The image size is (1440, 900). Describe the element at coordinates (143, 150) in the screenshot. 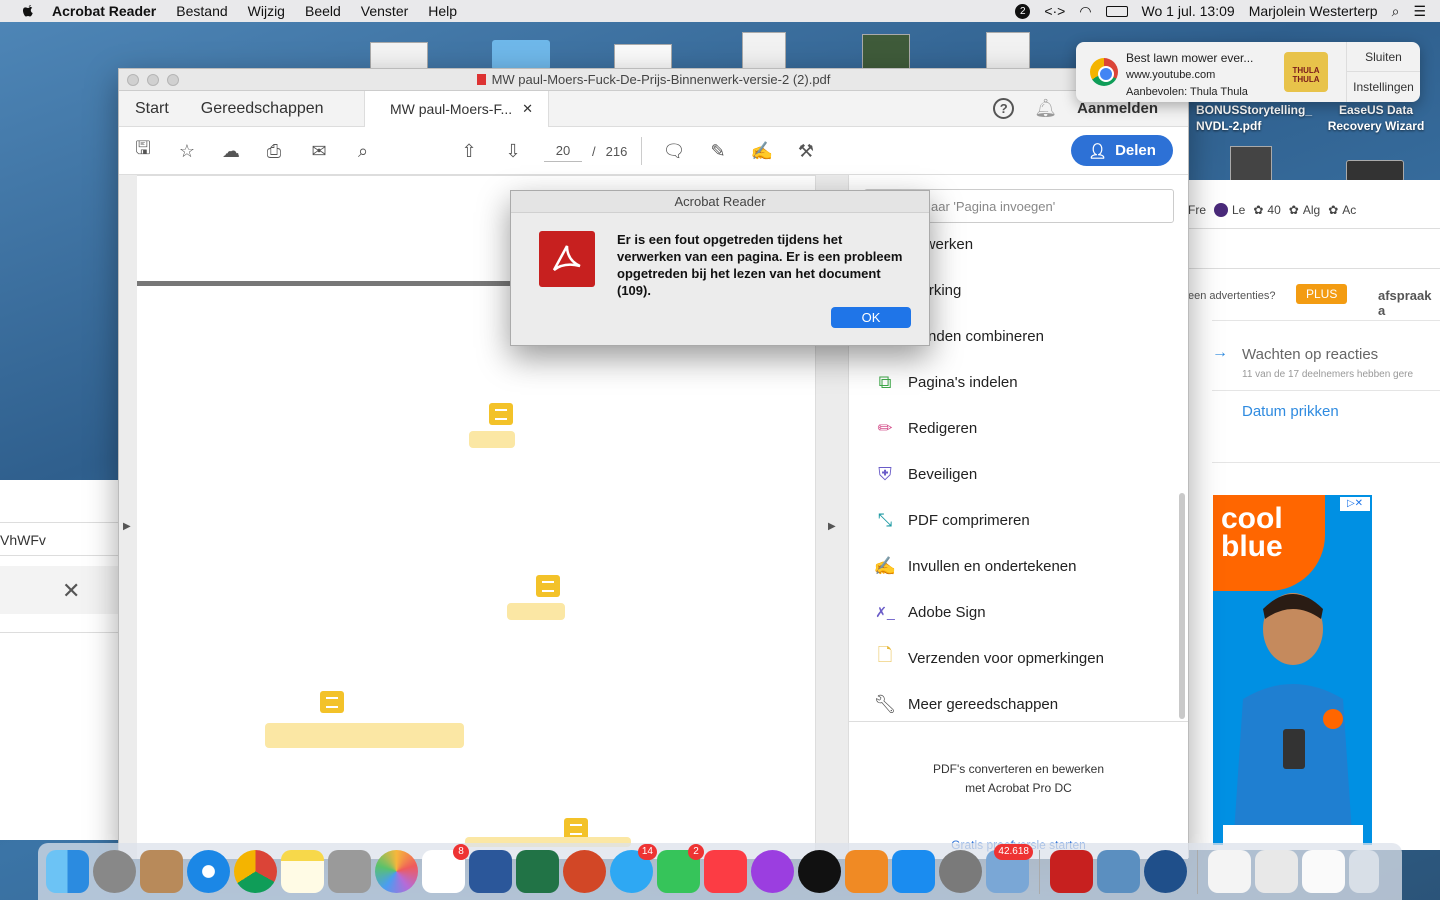

I see `save-icon: 🖫` at that location.